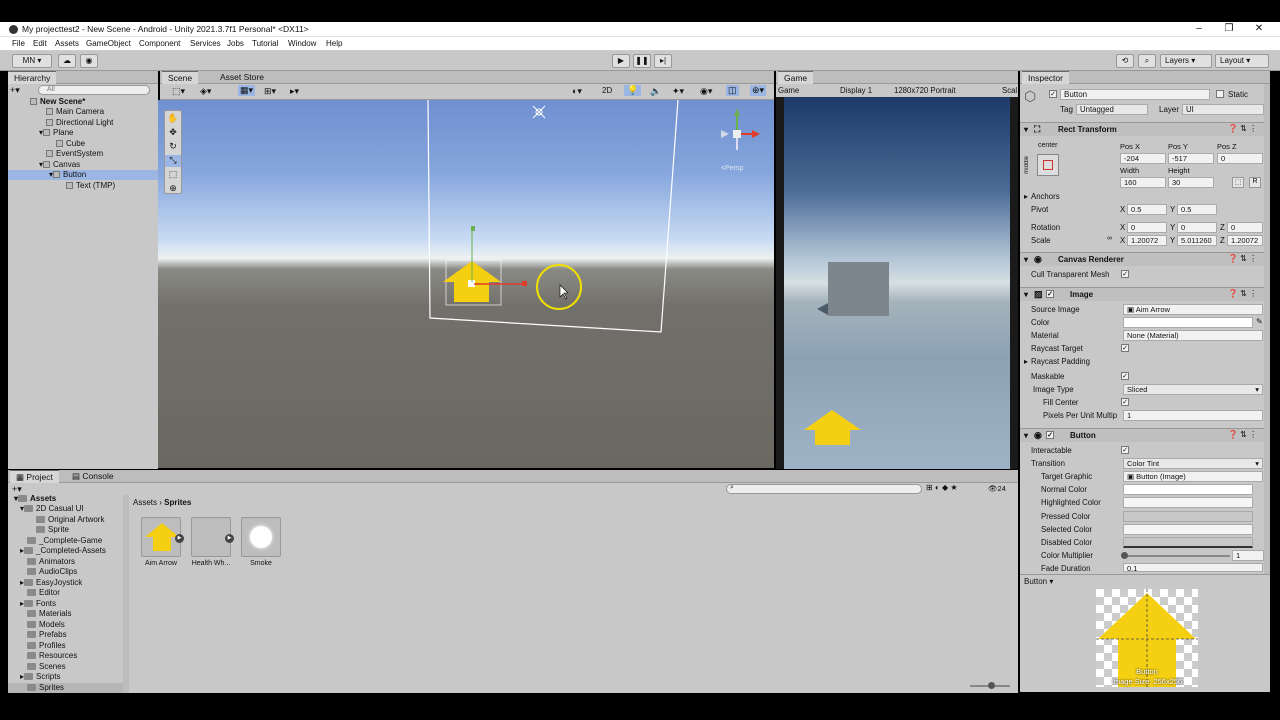  I want to click on transform-tool-icon: ⊕, so click(173, 189).